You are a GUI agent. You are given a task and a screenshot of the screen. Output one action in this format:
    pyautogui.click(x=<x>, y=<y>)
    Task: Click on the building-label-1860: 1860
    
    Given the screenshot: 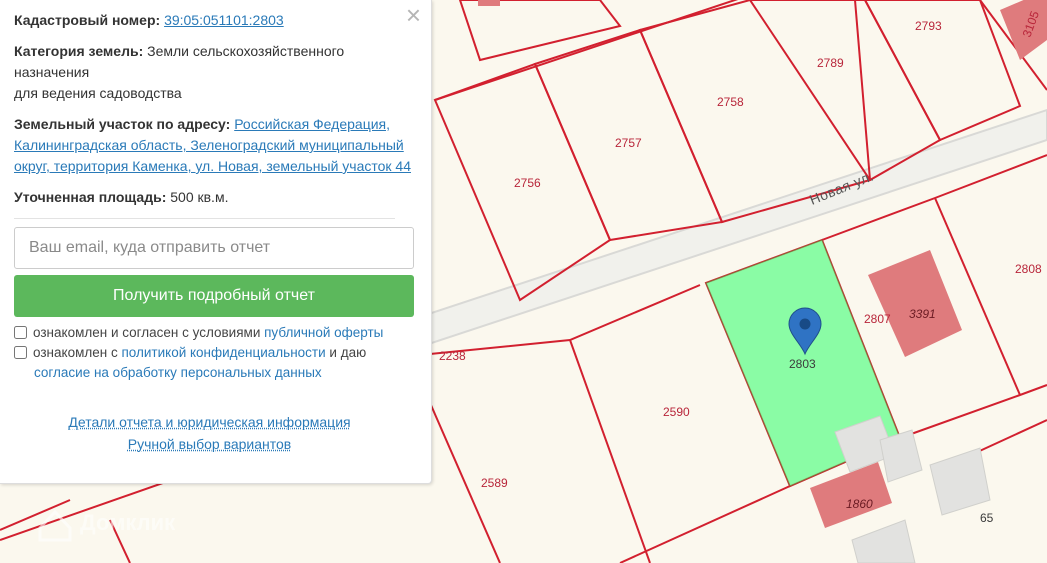 What is the action you would take?
    pyautogui.click(x=859, y=504)
    